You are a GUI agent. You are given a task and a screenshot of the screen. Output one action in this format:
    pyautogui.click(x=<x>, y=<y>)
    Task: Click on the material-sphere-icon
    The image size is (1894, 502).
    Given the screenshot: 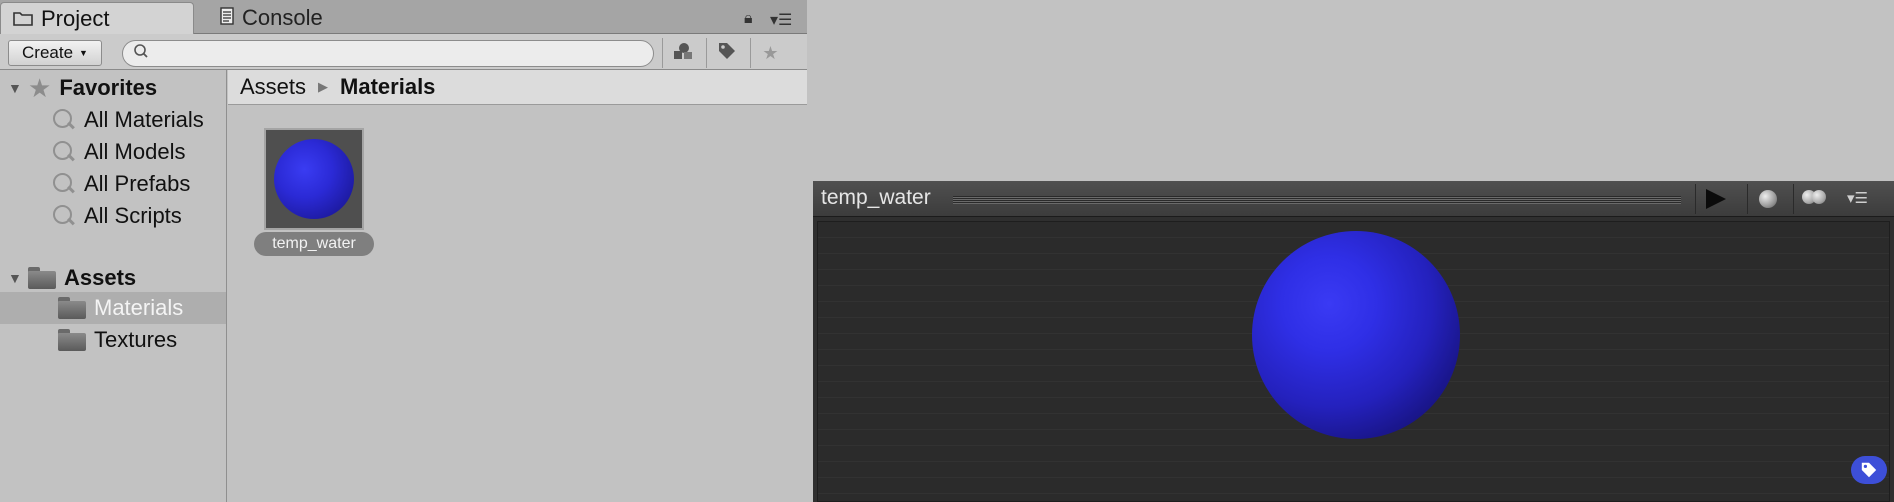 What is the action you would take?
    pyautogui.click(x=314, y=179)
    